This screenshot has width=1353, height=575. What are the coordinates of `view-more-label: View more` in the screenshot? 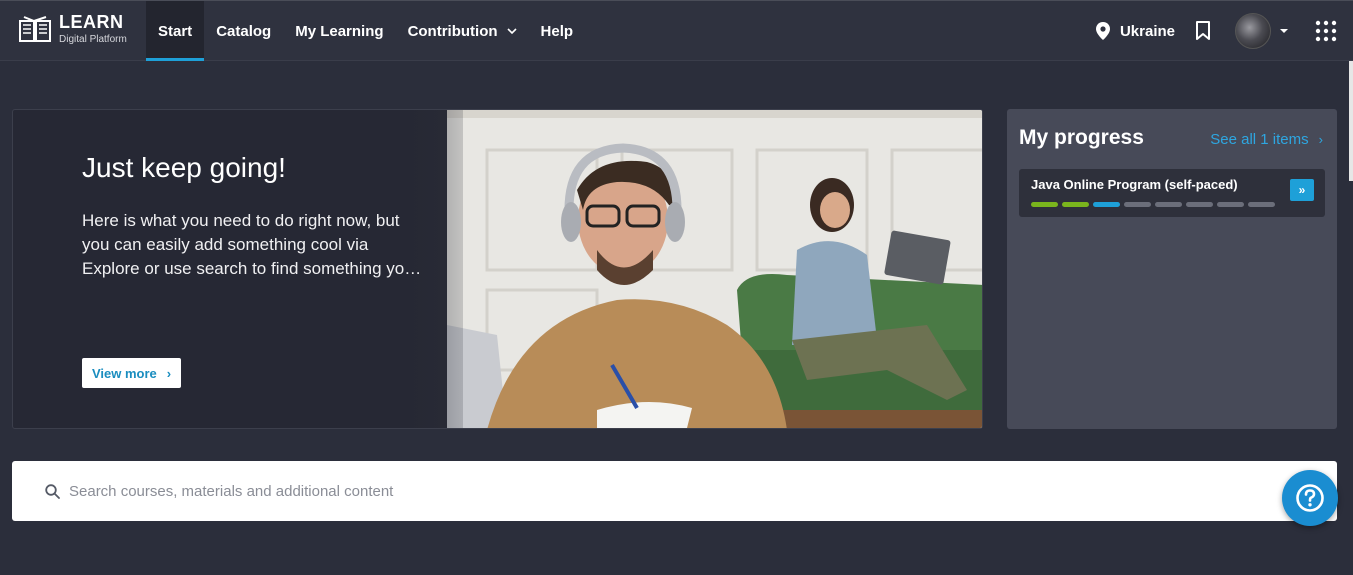 It's located at (124, 373).